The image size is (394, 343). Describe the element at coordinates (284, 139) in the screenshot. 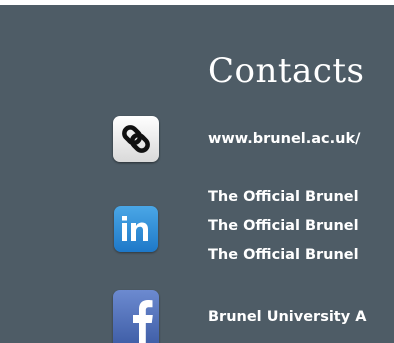

I see `website-link: www.brunel.ac.uk/` at that location.